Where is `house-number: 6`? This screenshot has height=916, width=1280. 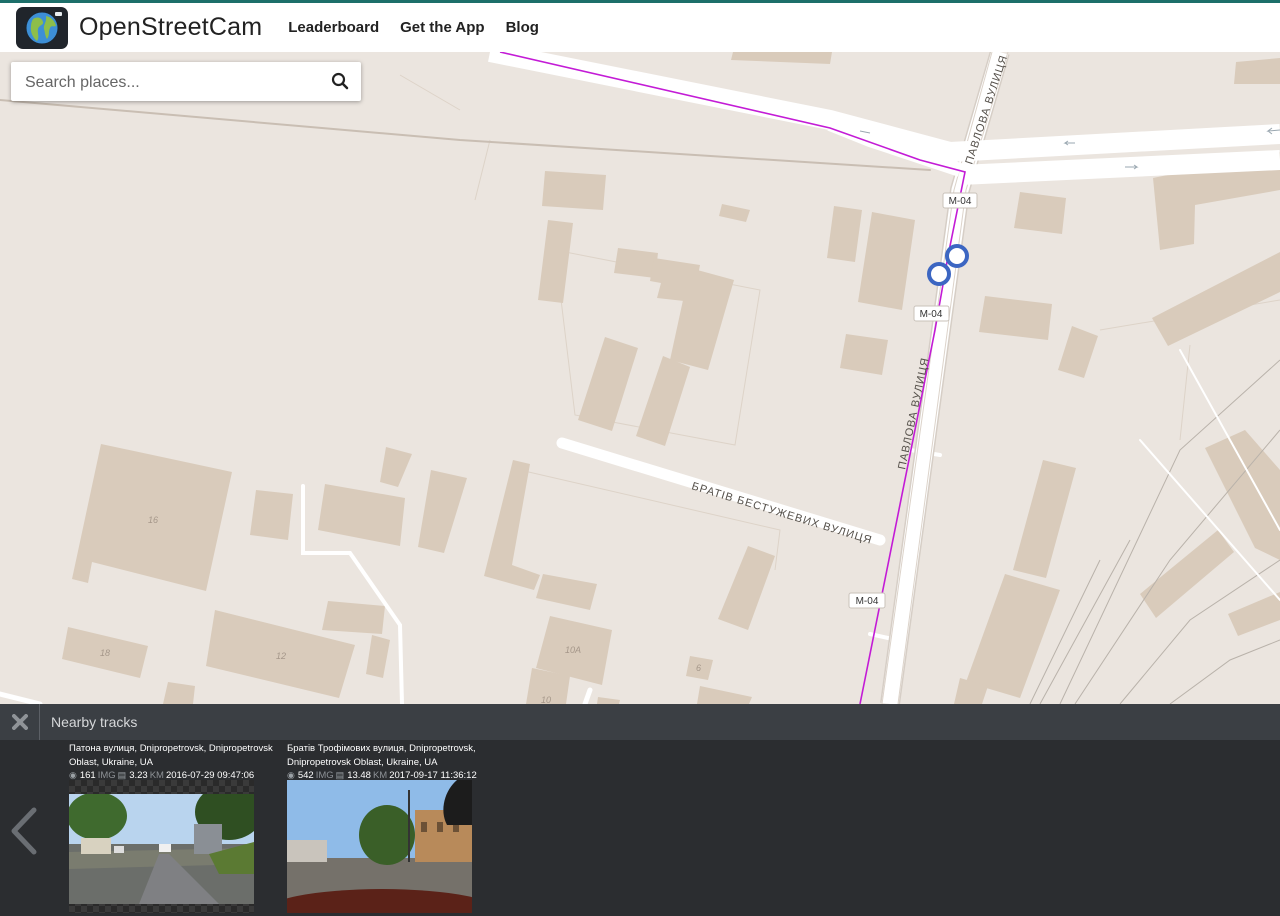
house-number: 6 is located at coordinates (698, 668).